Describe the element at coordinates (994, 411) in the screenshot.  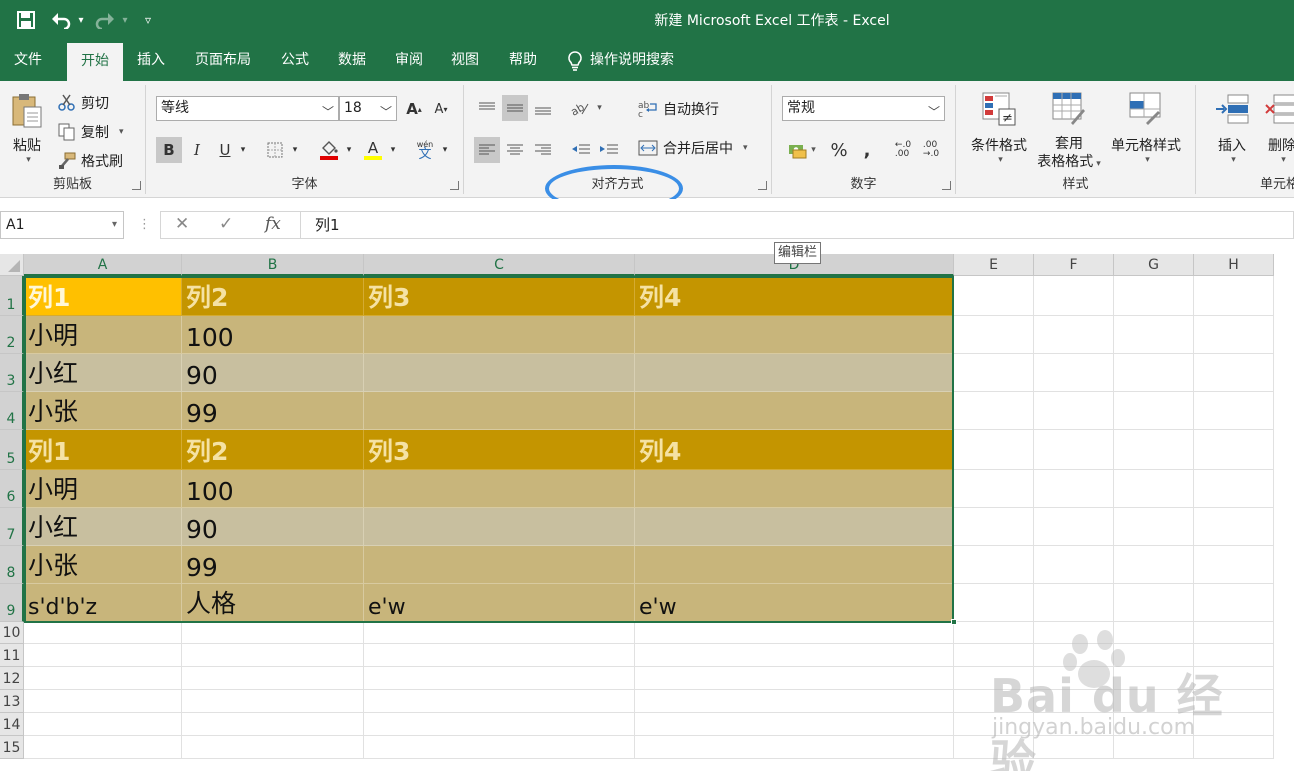
I see `cell-e4` at that location.